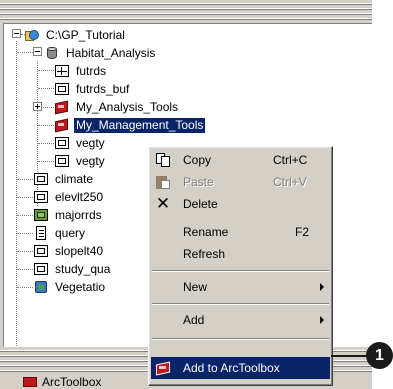  What do you see at coordinates (103, 88) in the screenshot?
I see `tree-item-label: futrds_buf` at bounding box center [103, 88].